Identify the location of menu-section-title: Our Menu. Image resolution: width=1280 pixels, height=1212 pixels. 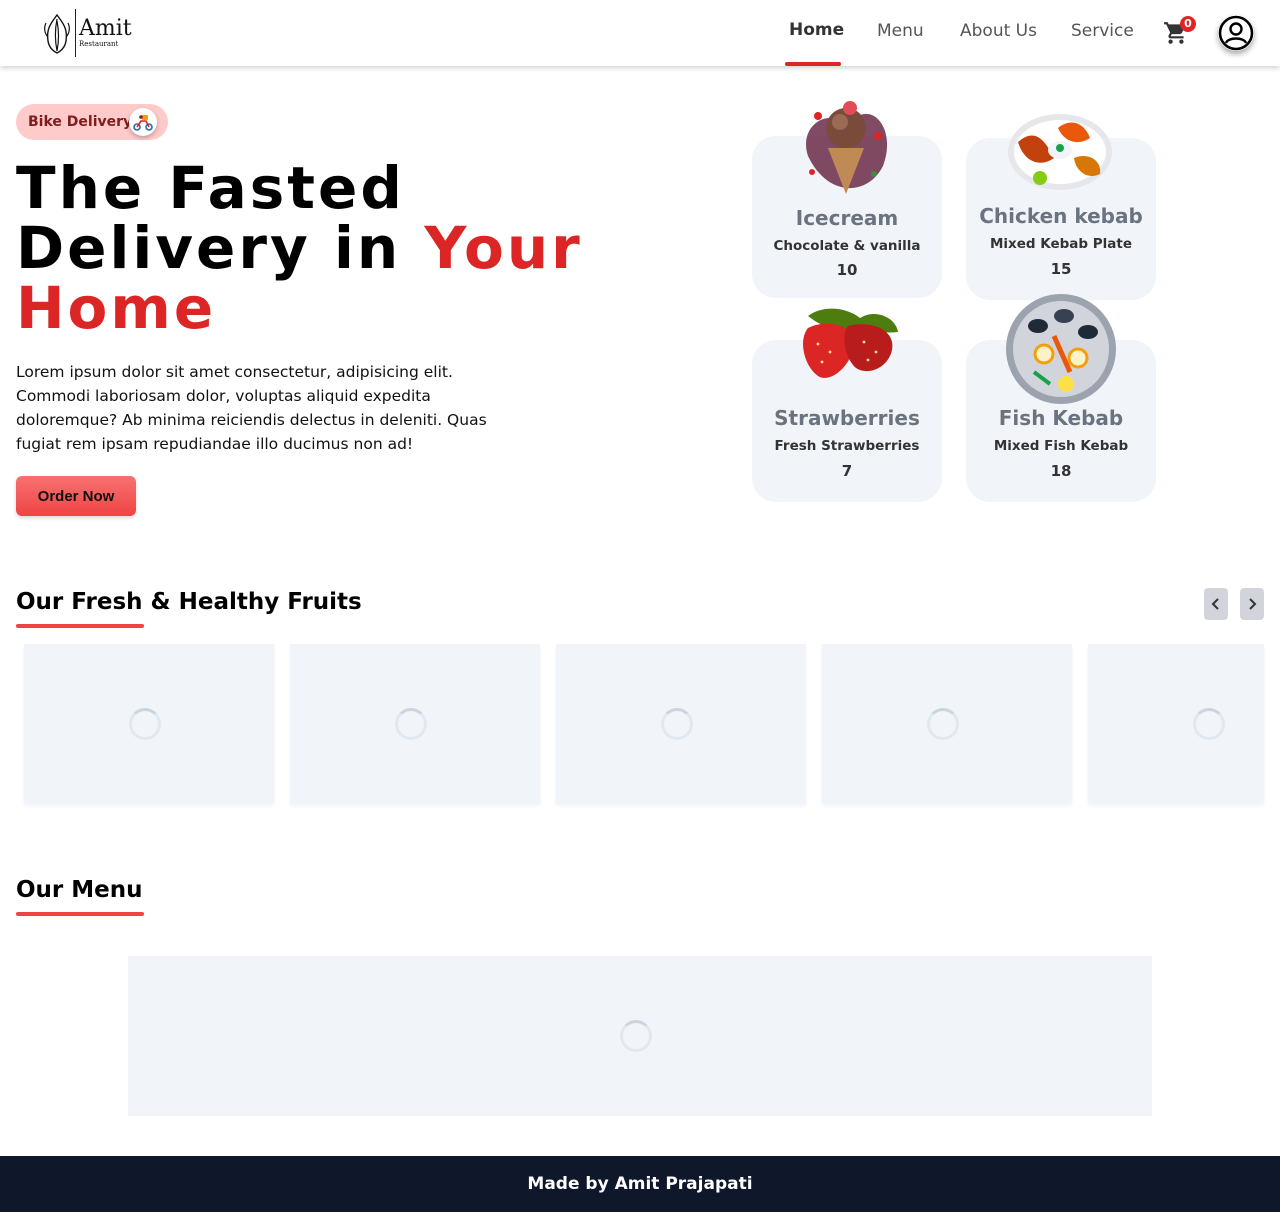
(79, 890).